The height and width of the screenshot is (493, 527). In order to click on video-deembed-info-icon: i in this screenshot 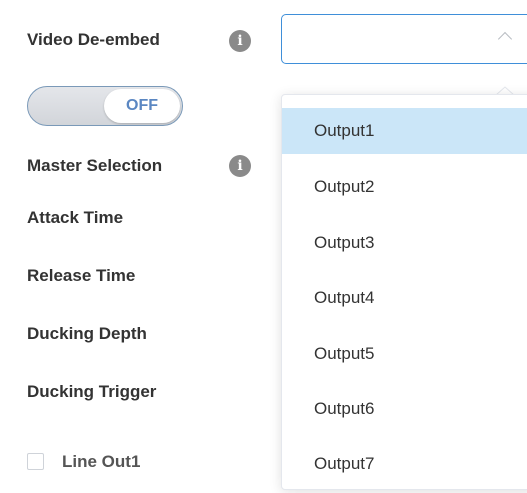, I will do `click(240, 41)`.